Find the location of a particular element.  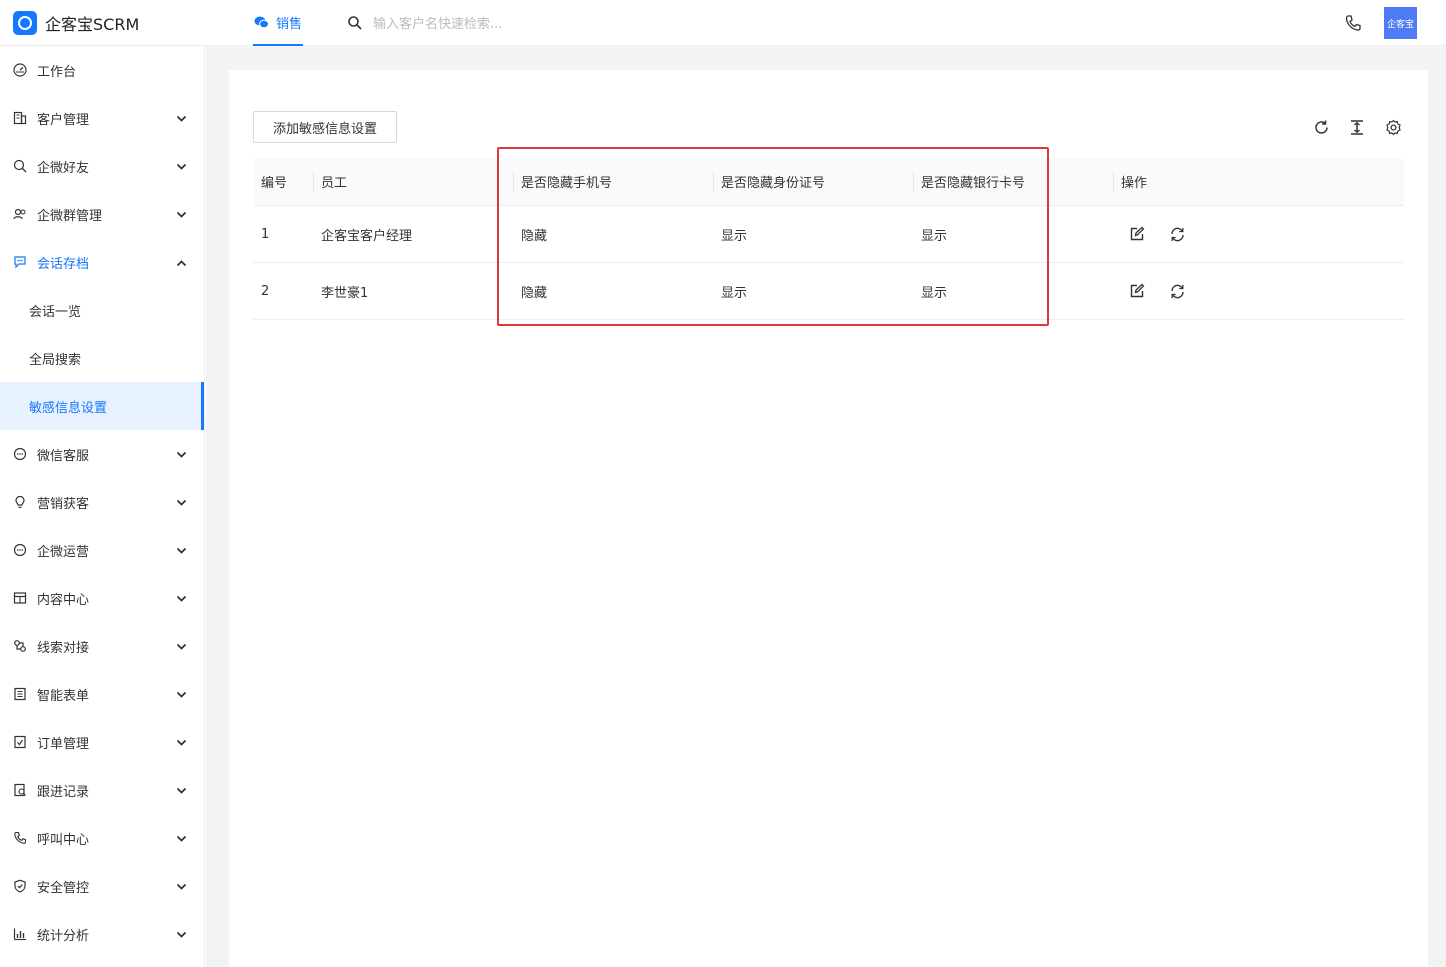

sidebar-item-marketing: 营销获客 is located at coordinates (102, 502).